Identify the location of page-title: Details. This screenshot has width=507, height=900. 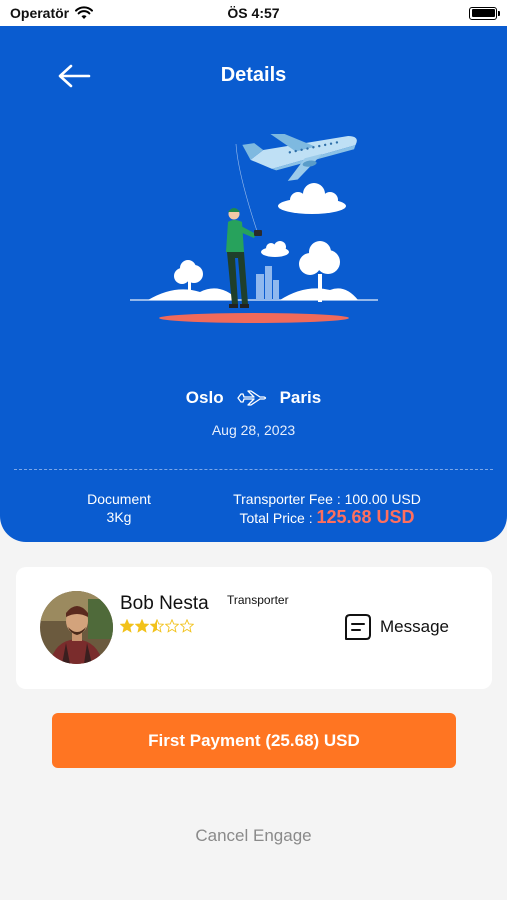
(253, 75).